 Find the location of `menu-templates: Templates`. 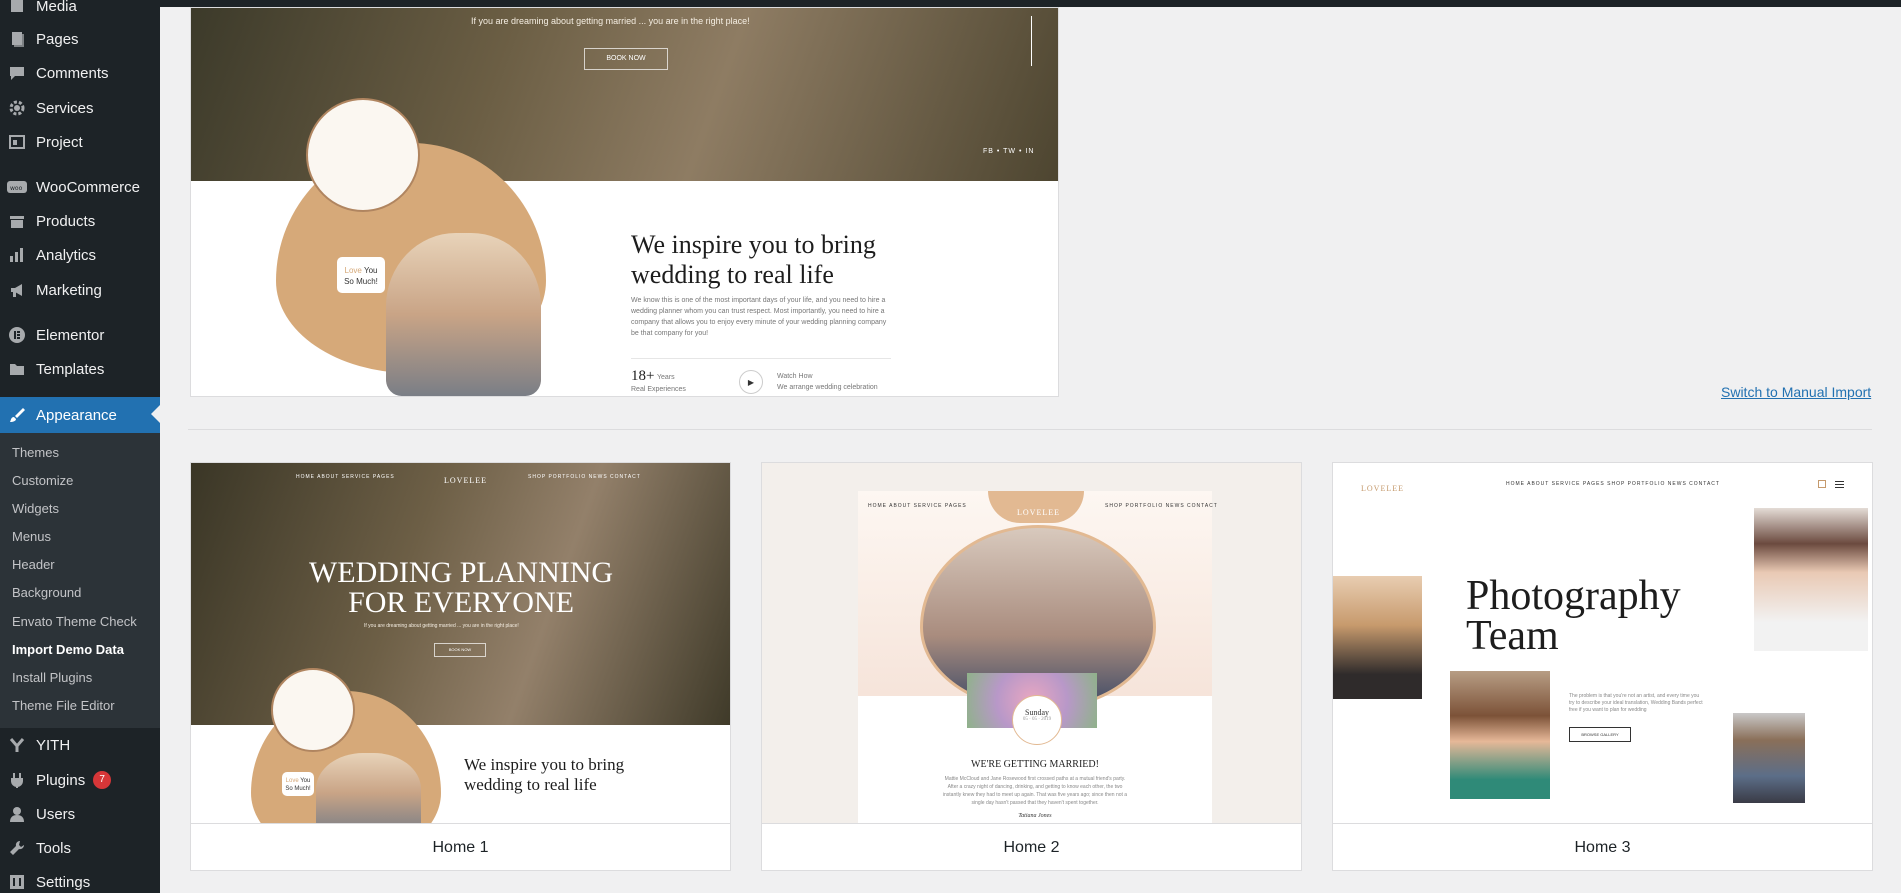

menu-templates: Templates is located at coordinates (80, 369).